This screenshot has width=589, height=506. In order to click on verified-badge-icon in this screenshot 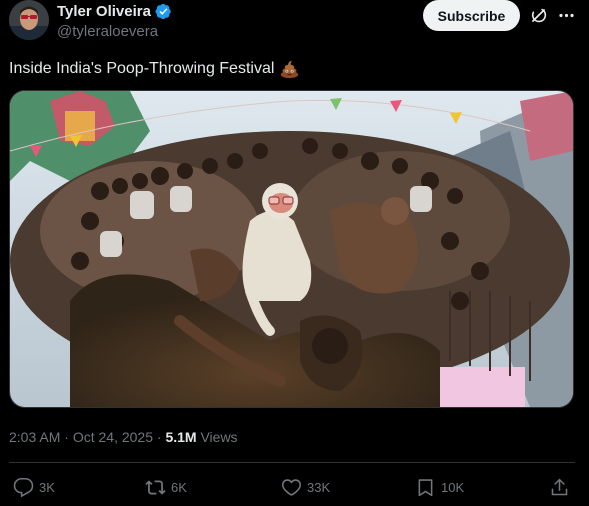, I will do `click(163, 11)`.